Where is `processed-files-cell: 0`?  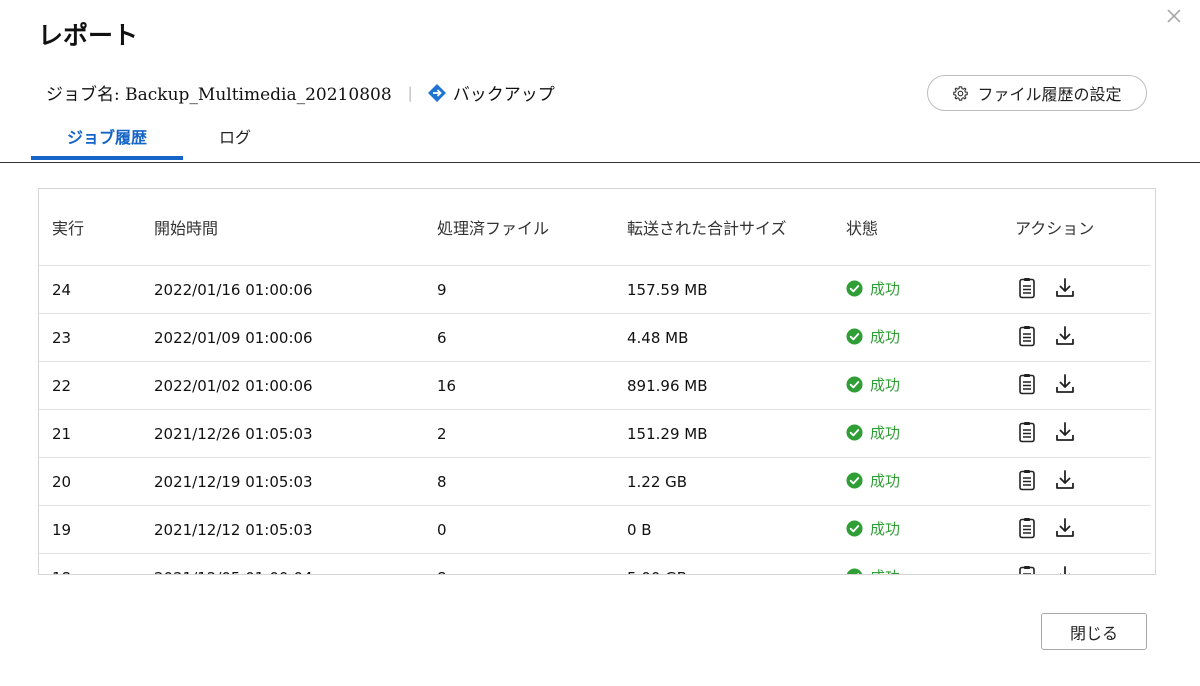 processed-files-cell: 0 is located at coordinates (532, 529).